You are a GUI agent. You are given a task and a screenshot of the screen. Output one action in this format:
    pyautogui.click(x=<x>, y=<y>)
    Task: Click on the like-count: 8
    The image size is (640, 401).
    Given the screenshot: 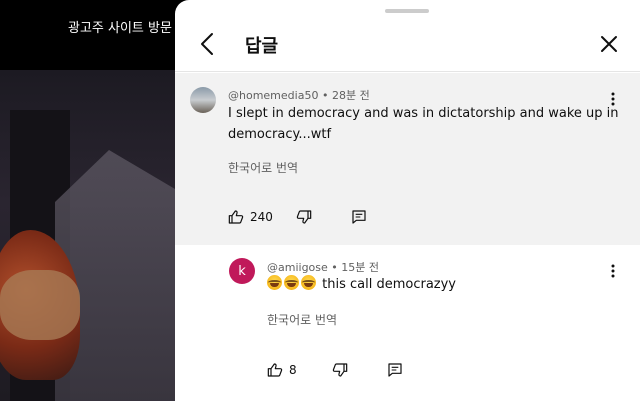 What is the action you would take?
    pyautogui.click(x=293, y=370)
    